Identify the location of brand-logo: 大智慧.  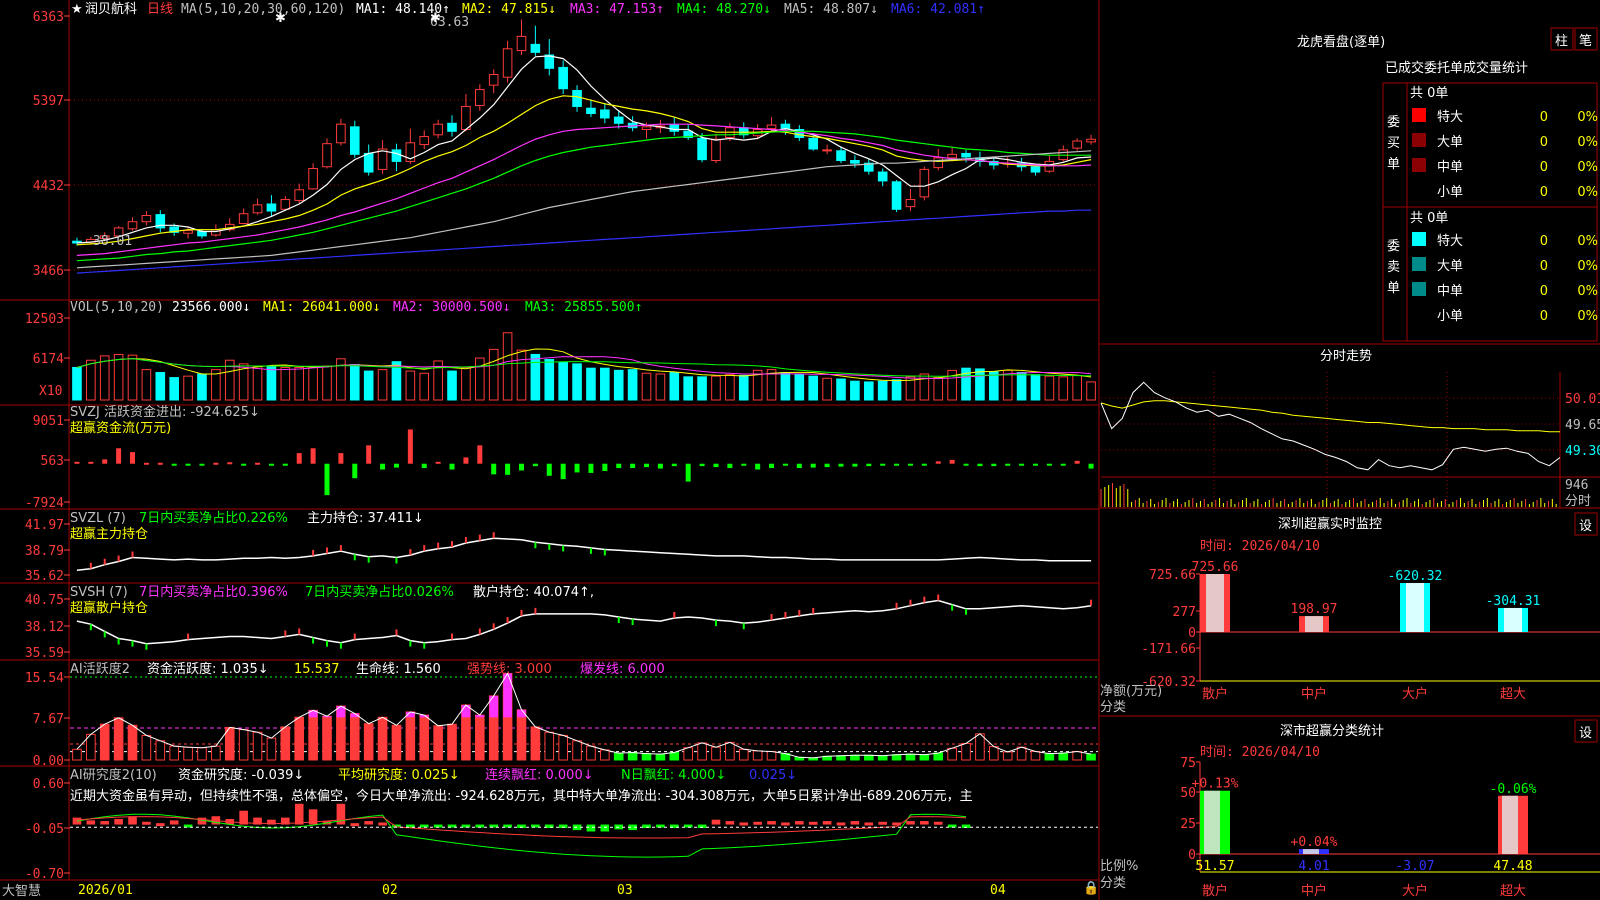
(21, 891).